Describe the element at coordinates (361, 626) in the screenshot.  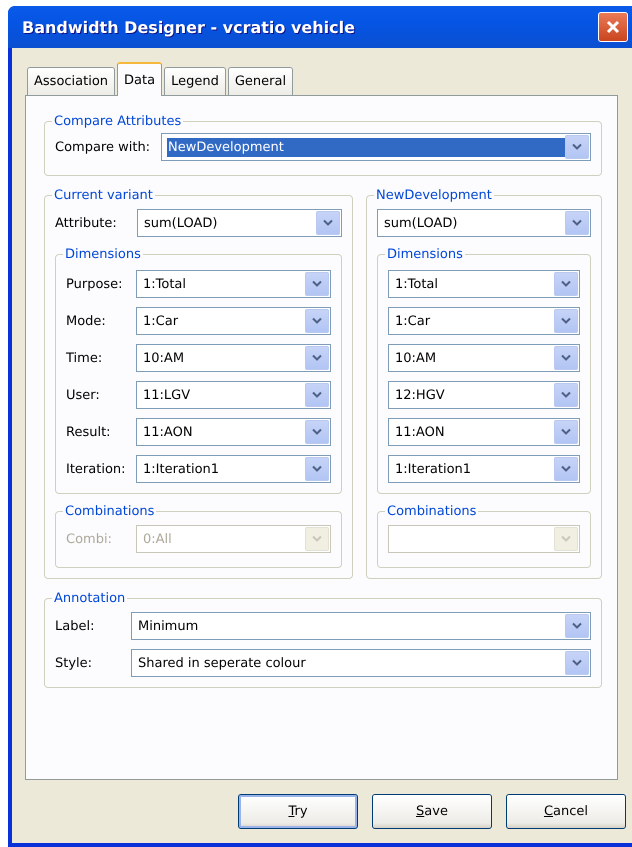
I see `dropdown: Minimum` at that location.